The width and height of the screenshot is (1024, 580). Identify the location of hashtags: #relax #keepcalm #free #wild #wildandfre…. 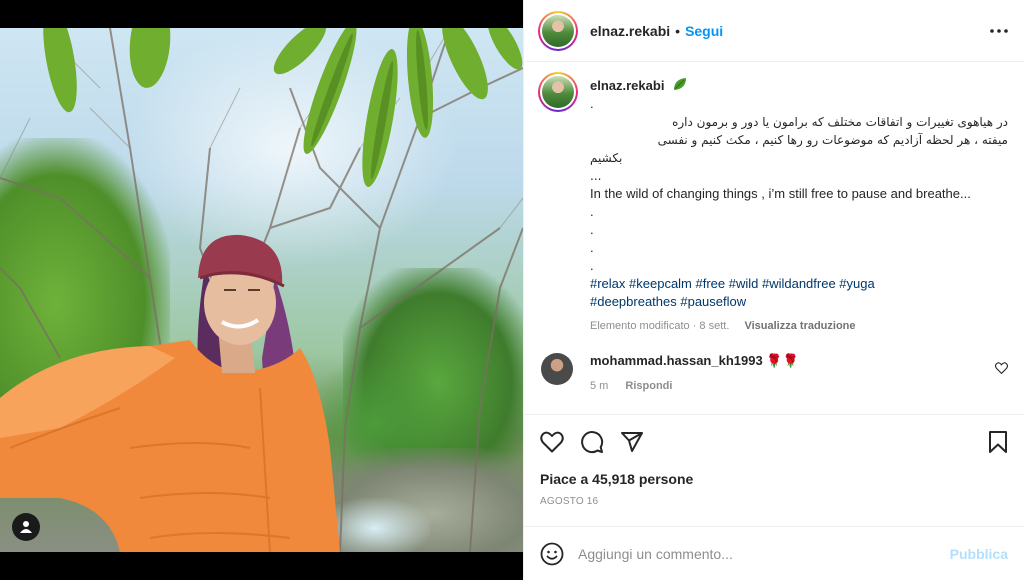
(799, 284).